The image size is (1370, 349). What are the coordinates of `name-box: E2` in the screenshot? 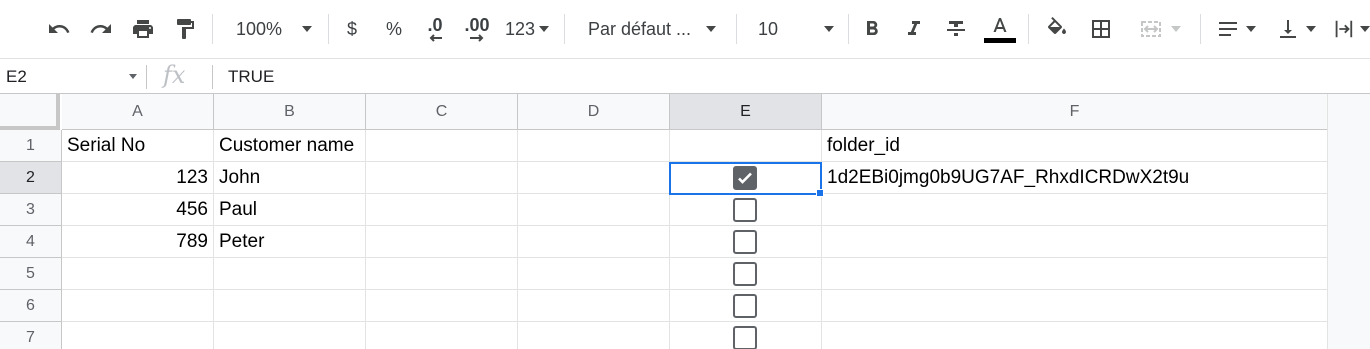 It's located at (72, 76).